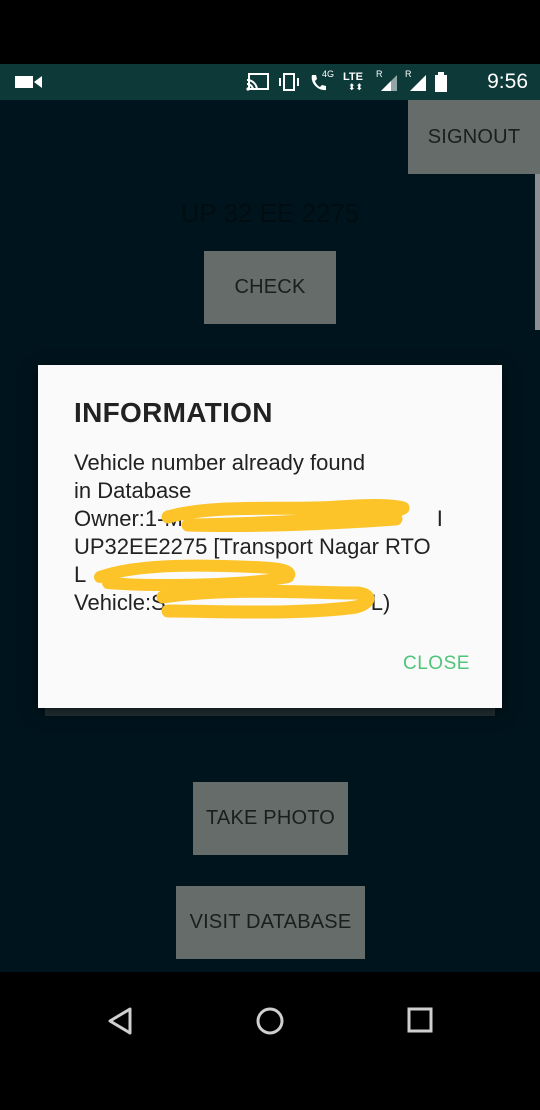  What do you see at coordinates (133, 490) in the screenshot?
I see `dialog-line: in Database` at bounding box center [133, 490].